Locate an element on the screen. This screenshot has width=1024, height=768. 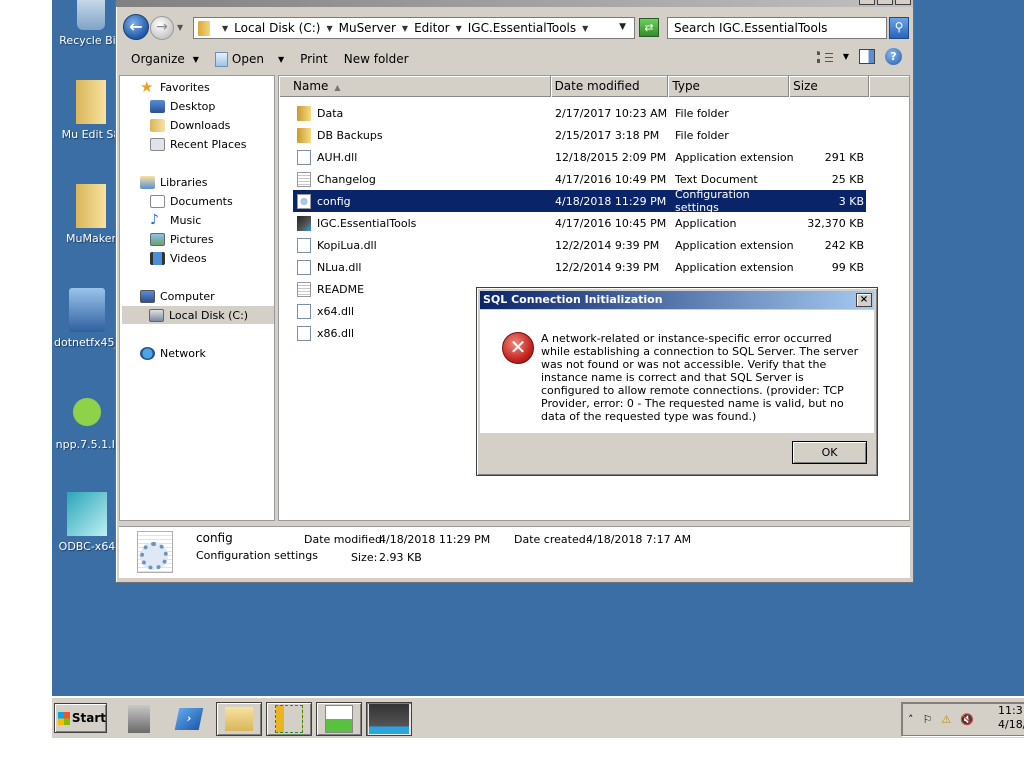
taskbar-server-manager is located at coordinates (139, 719).